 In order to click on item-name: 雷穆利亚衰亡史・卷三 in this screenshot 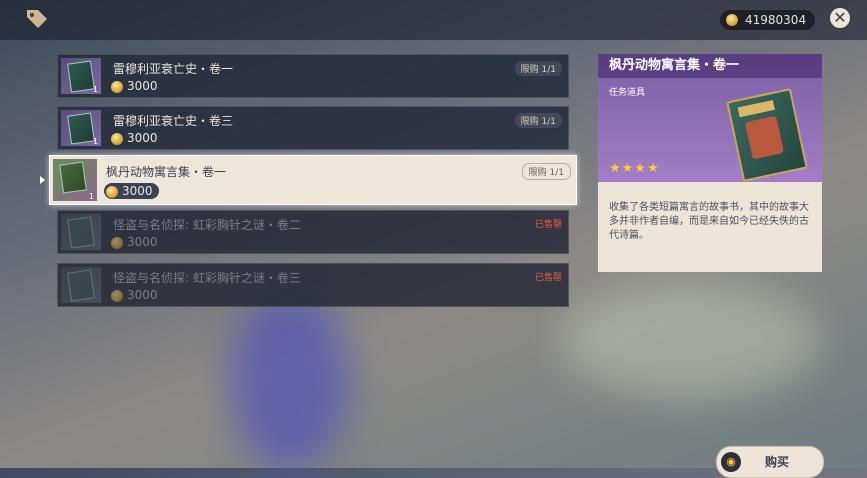, I will do `click(173, 121)`.